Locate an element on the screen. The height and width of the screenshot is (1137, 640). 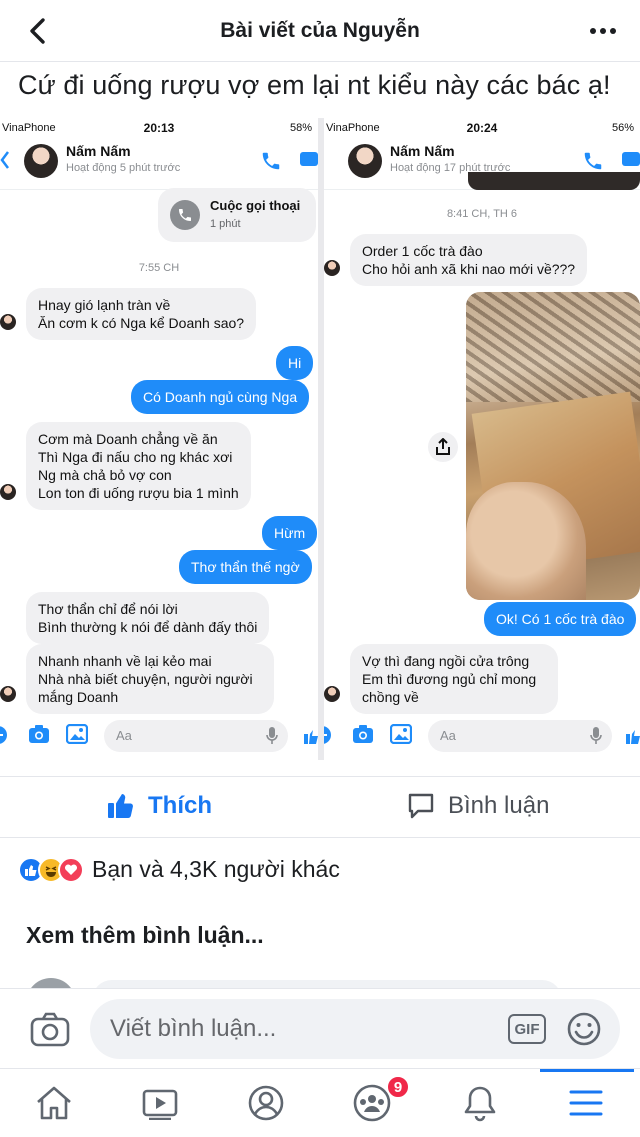
home-icon is located at coordinates (54, 1103).